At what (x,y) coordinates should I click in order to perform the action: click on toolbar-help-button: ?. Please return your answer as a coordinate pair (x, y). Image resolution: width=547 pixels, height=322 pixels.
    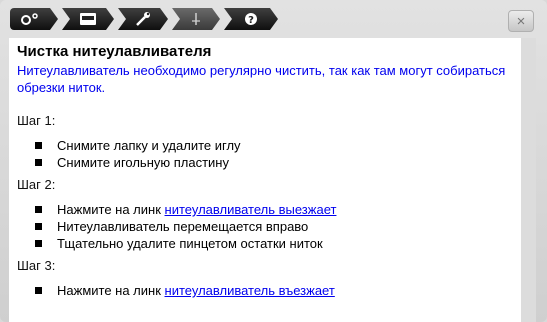
    Looking at the image, I should click on (251, 19).